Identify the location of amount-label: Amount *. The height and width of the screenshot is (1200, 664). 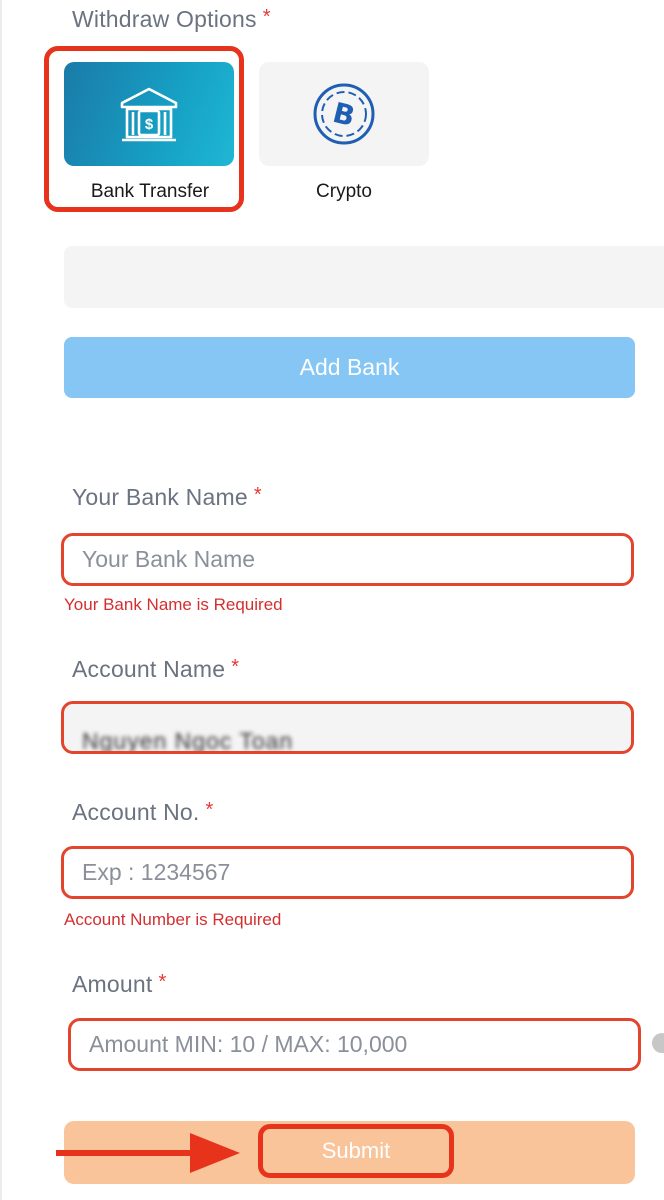
(119, 984).